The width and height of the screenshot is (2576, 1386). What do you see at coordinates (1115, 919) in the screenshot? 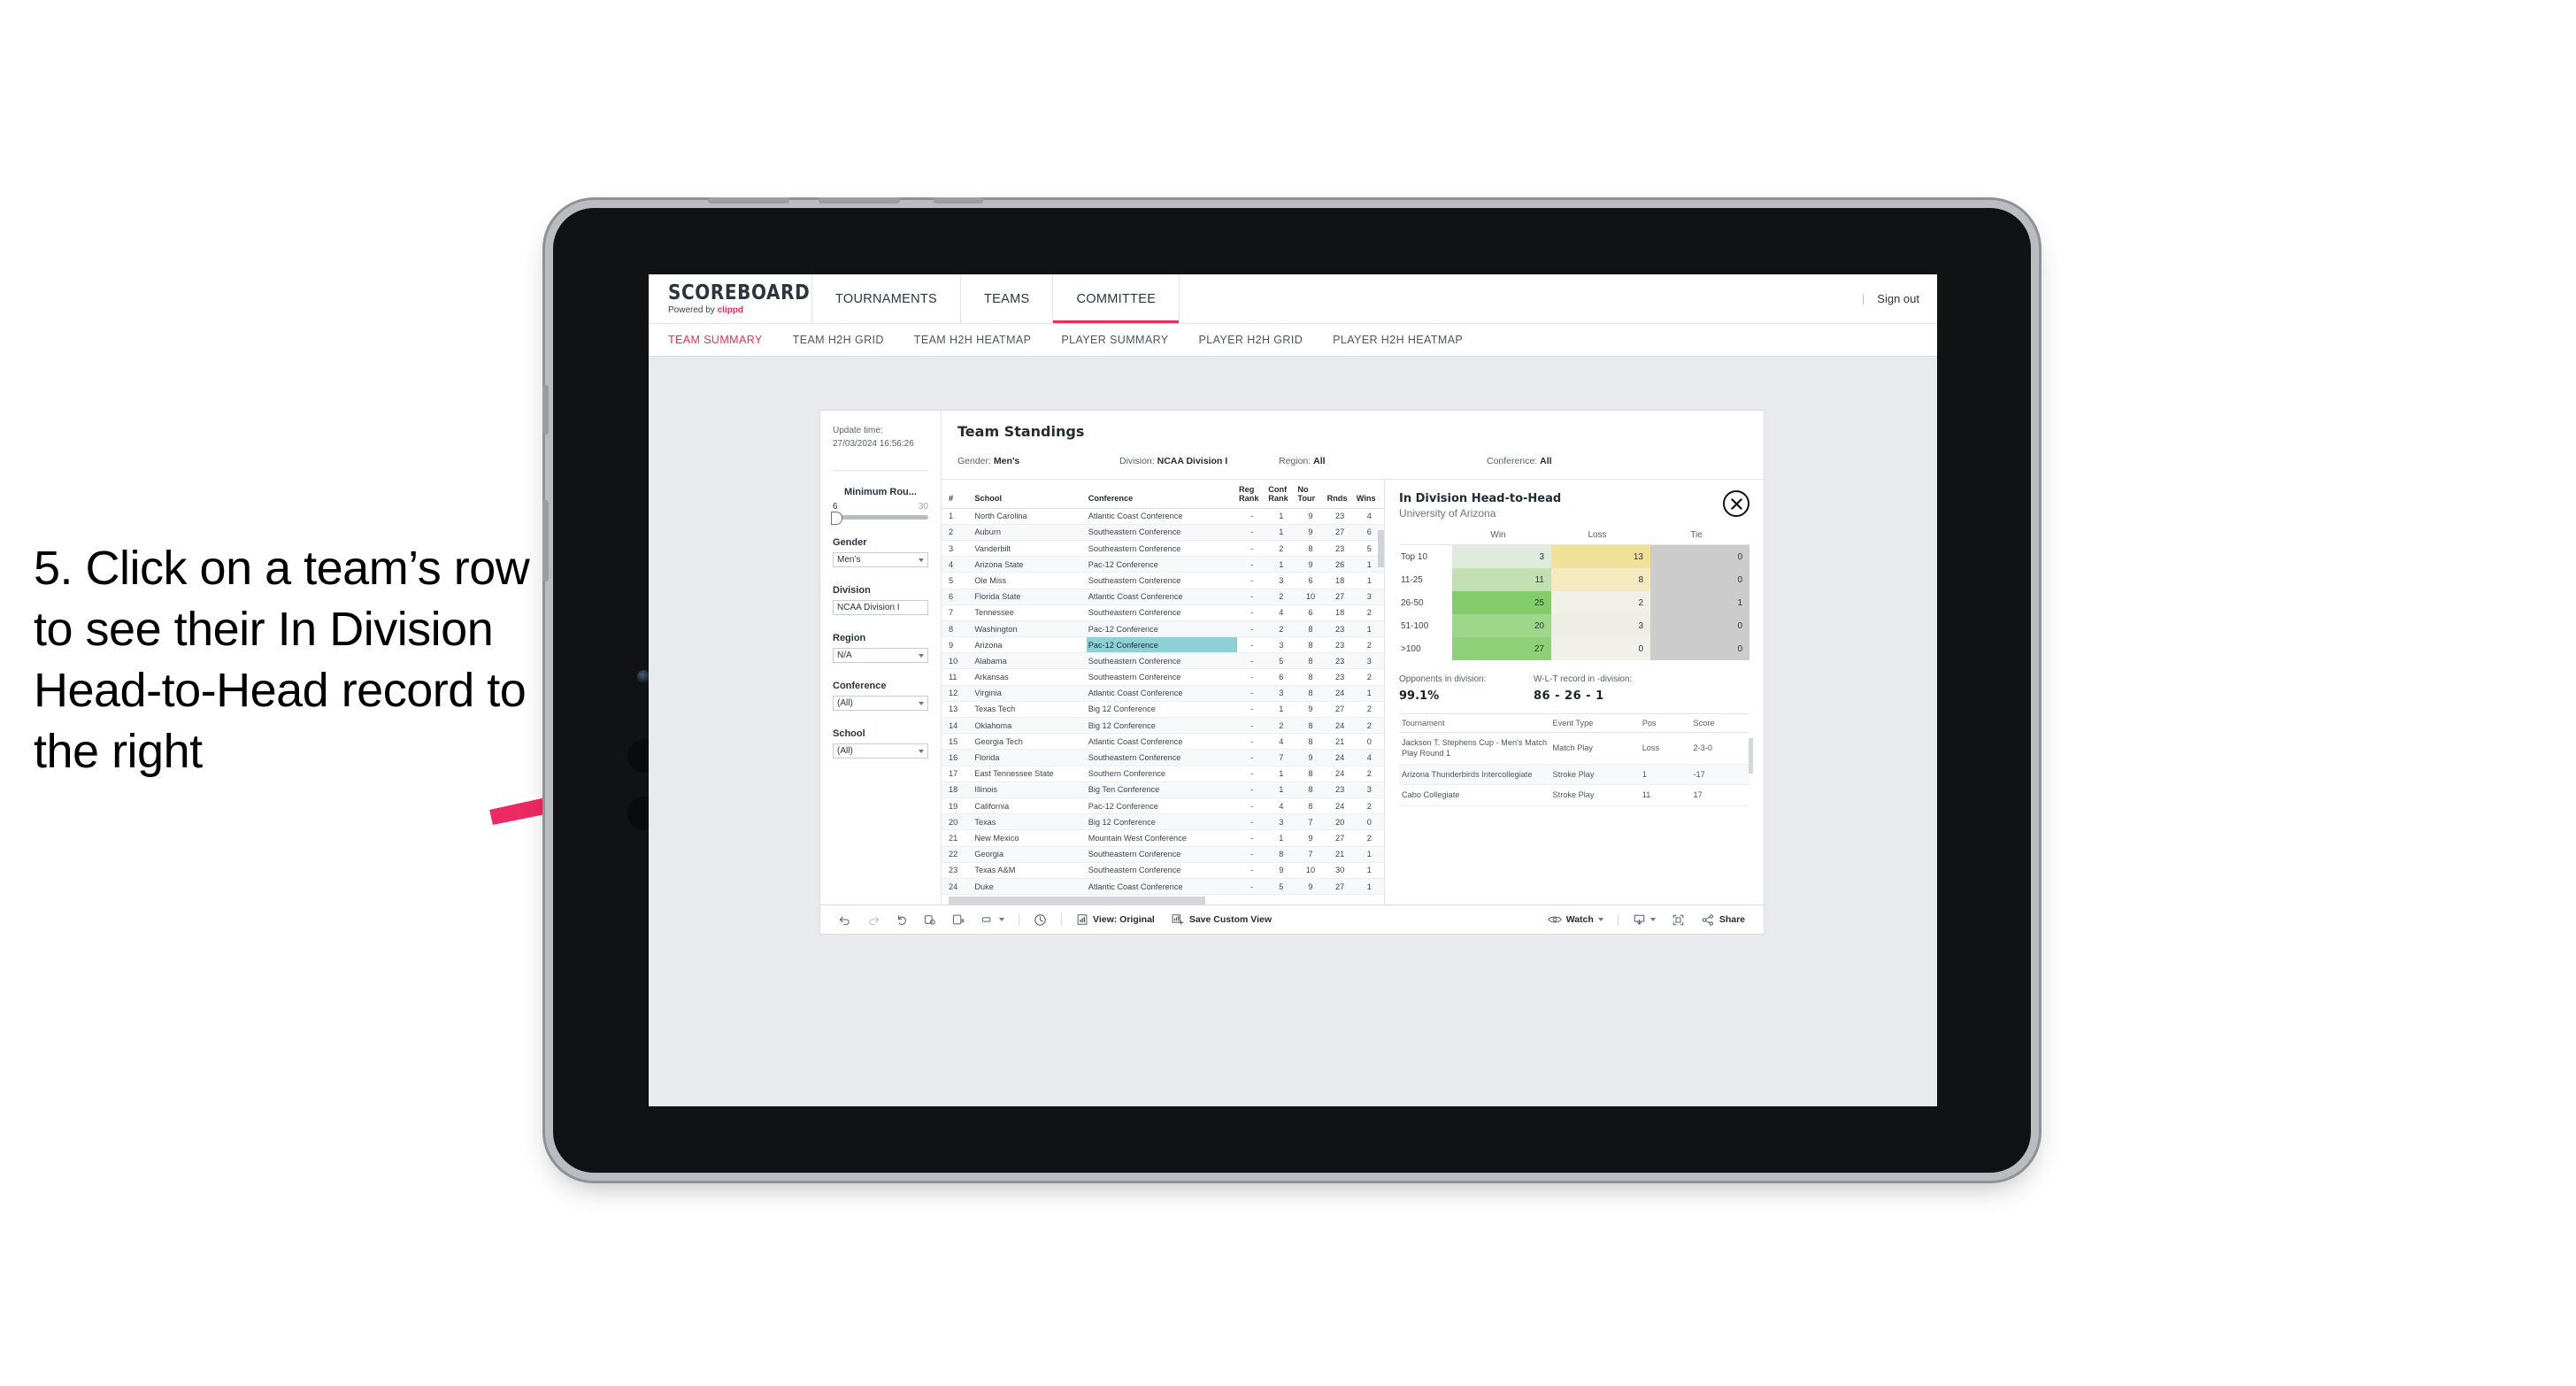
I see `view-original-button: View: Original` at bounding box center [1115, 919].